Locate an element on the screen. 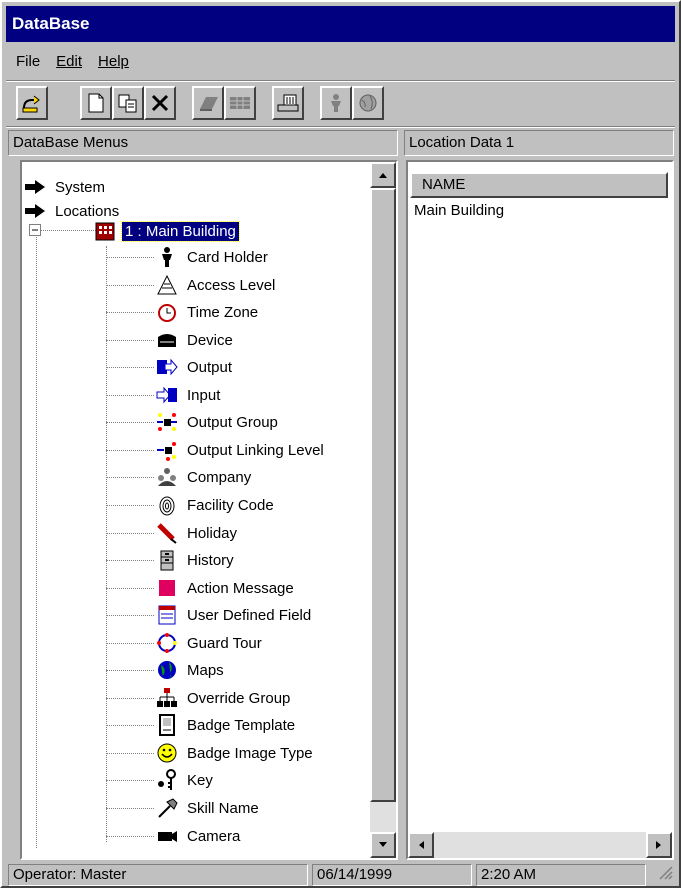 The height and width of the screenshot is (888, 681). tree-node-badge-template: Badge Template is located at coordinates (227, 725).